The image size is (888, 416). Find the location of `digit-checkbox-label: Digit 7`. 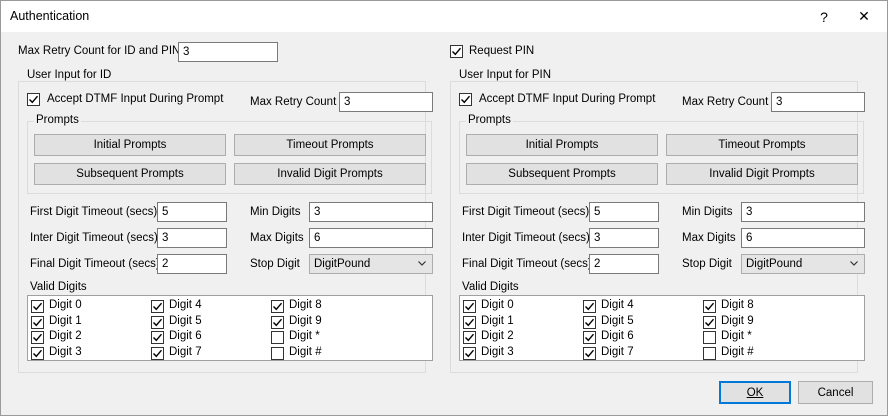

digit-checkbox-label: Digit 7 is located at coordinates (617, 351).